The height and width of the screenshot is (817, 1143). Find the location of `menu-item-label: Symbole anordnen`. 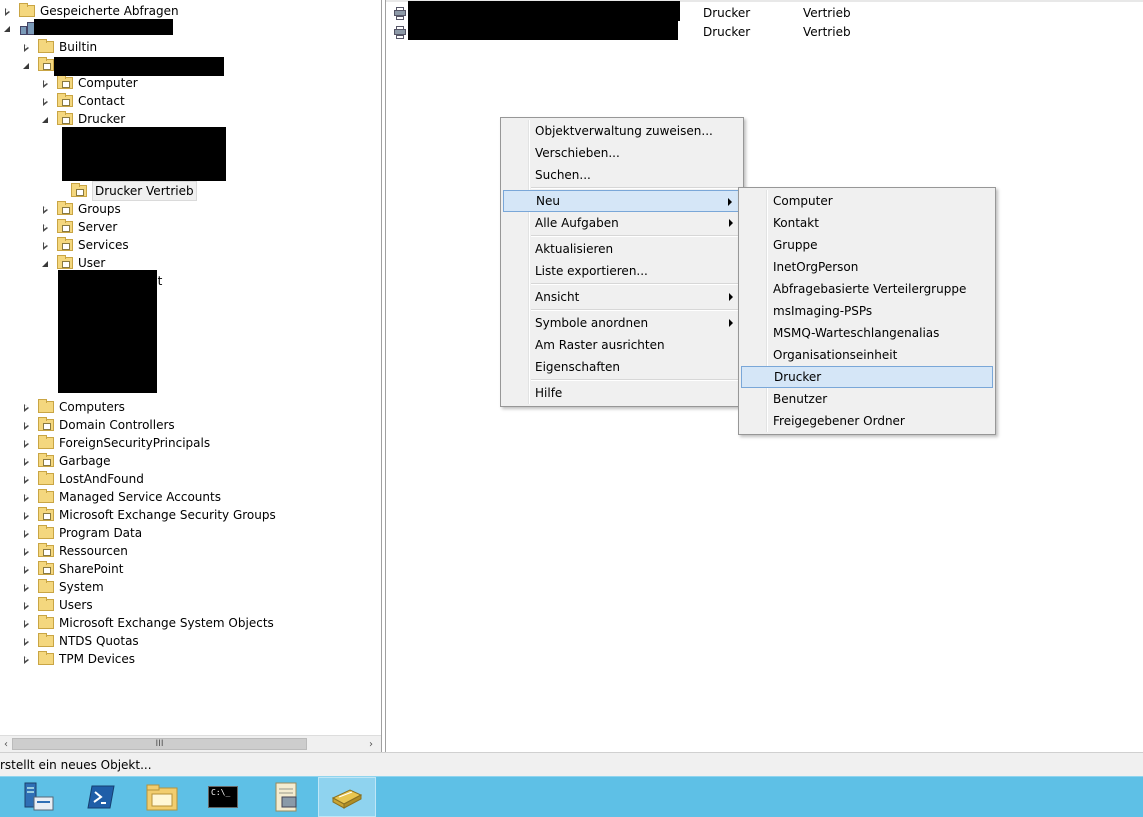

menu-item-label: Symbole anordnen is located at coordinates (592, 323).